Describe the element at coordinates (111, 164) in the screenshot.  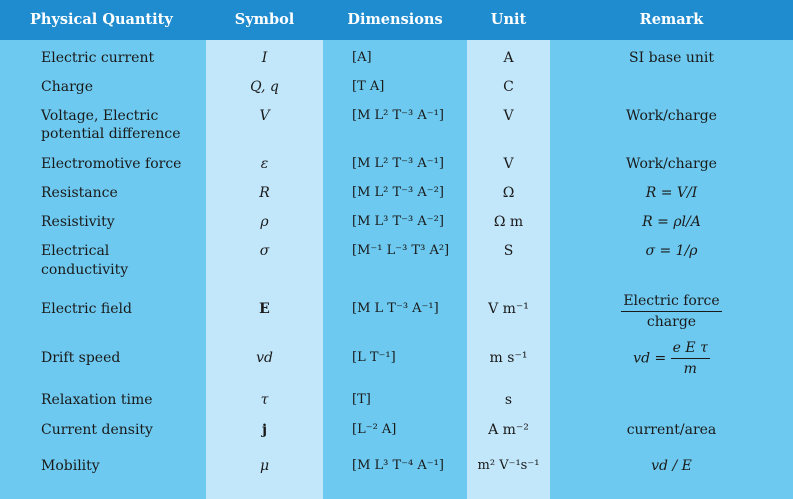
I see `row-quantity: Electromotive force` at that location.